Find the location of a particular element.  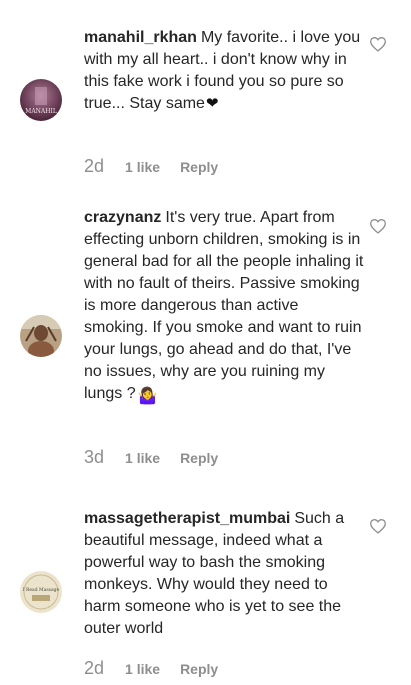

shrug-emoji-icon: 🤷‍♀️ is located at coordinates (147, 396).